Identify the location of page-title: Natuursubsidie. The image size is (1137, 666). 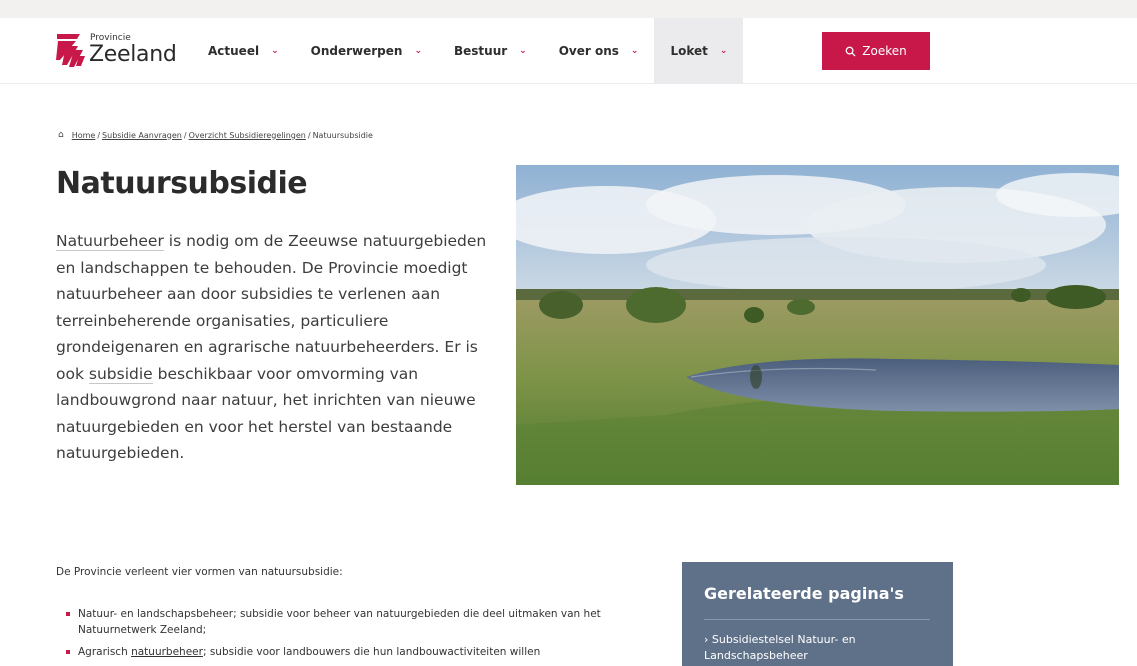
(182, 183).